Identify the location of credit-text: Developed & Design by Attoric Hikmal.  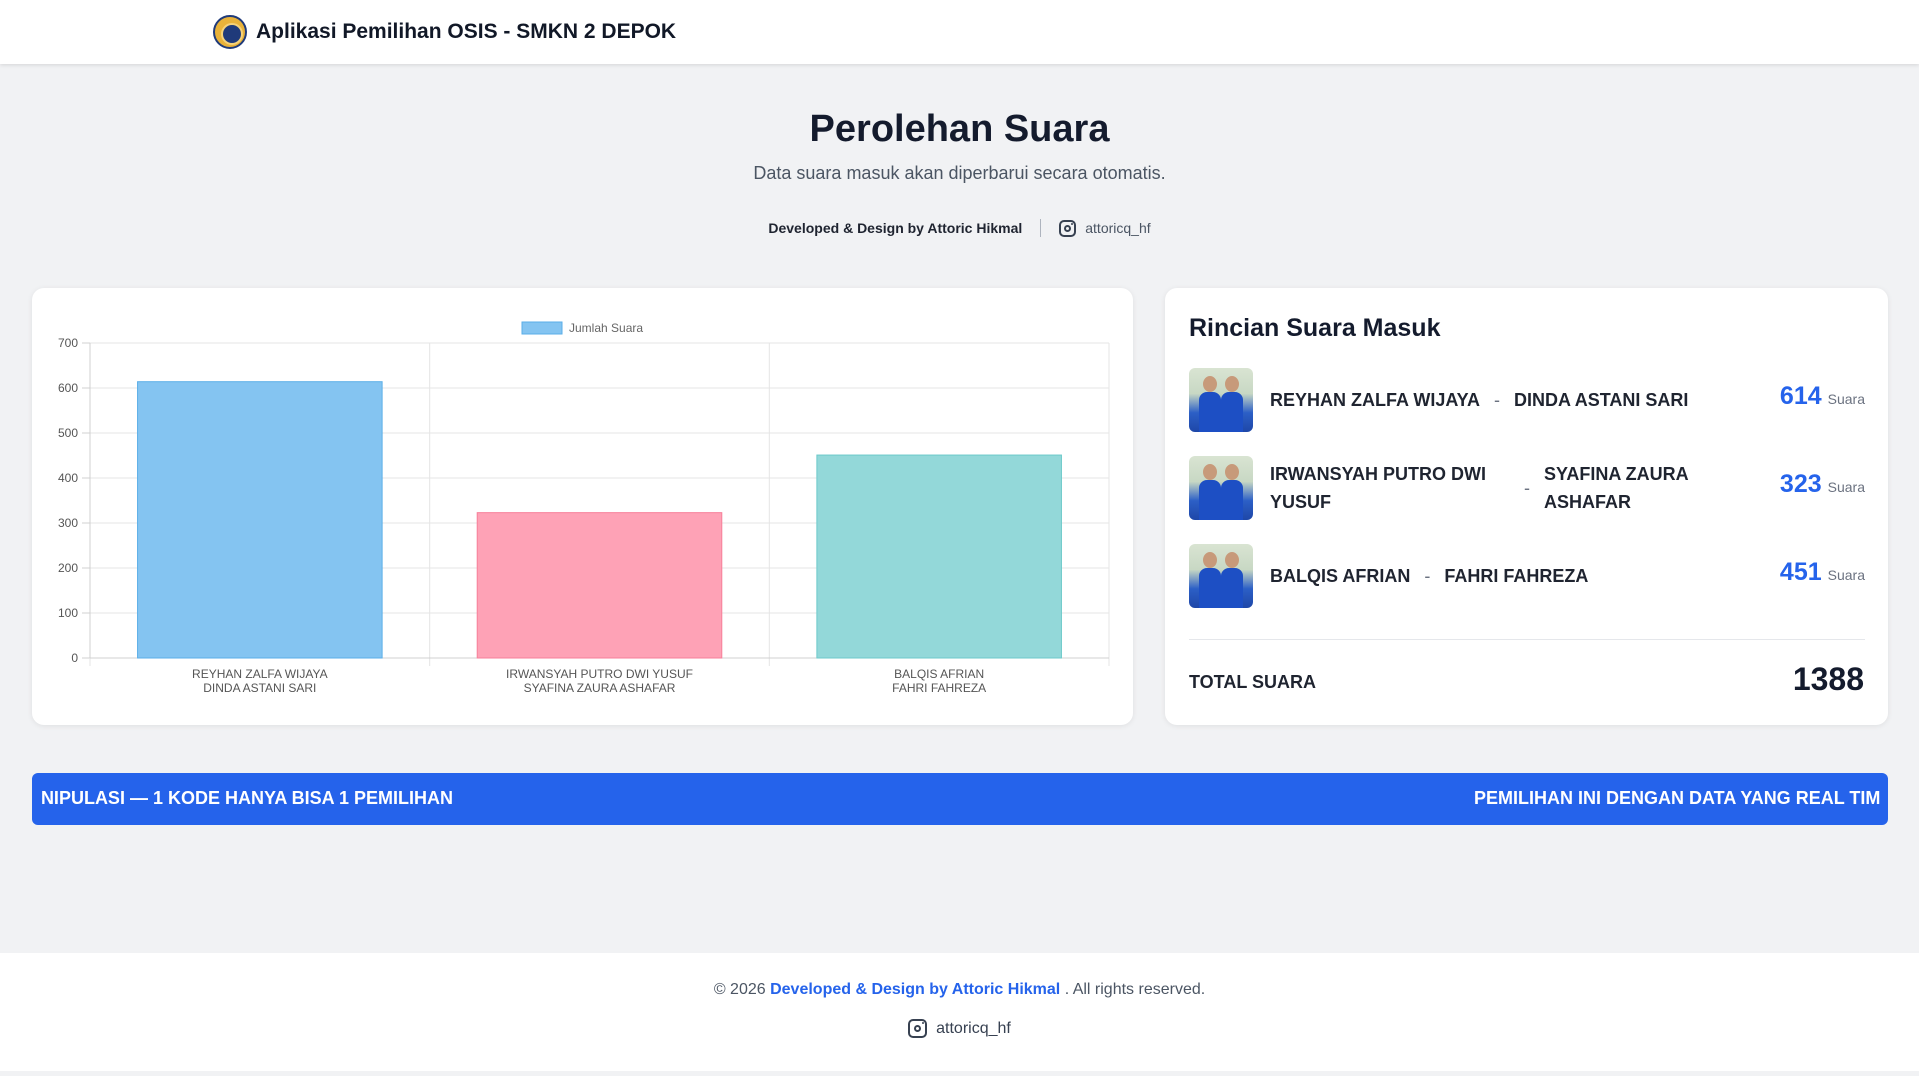
(895, 228).